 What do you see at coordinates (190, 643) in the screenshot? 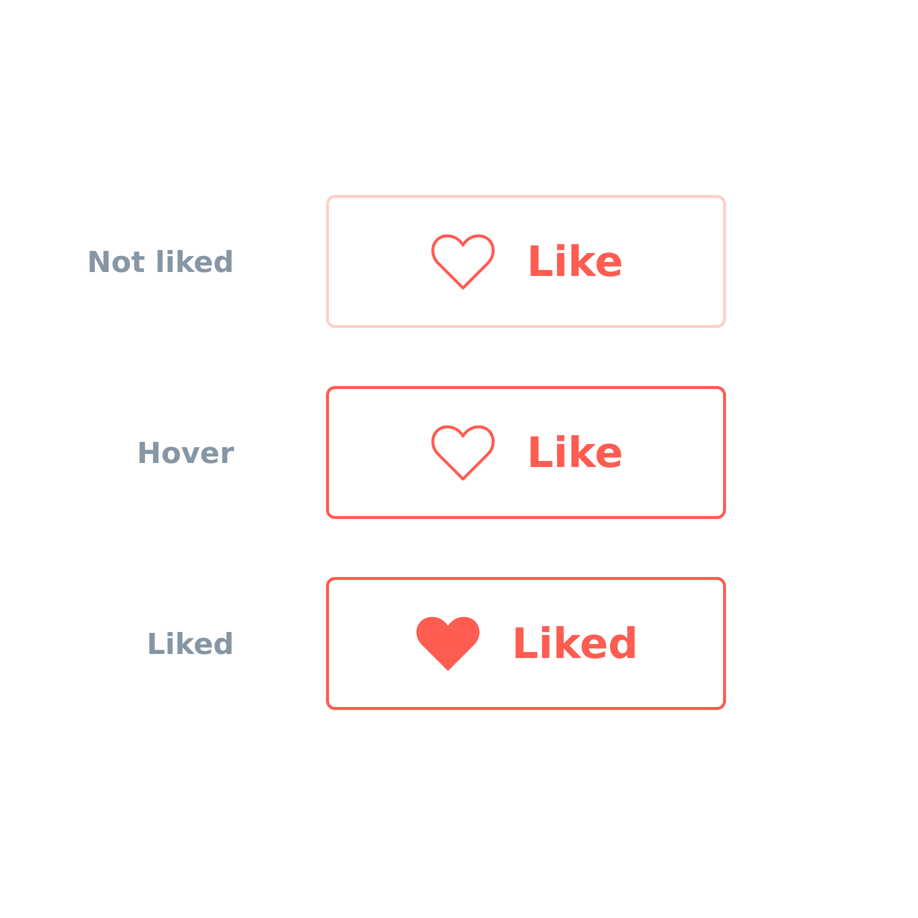
I see `state-label: Liked` at bounding box center [190, 643].